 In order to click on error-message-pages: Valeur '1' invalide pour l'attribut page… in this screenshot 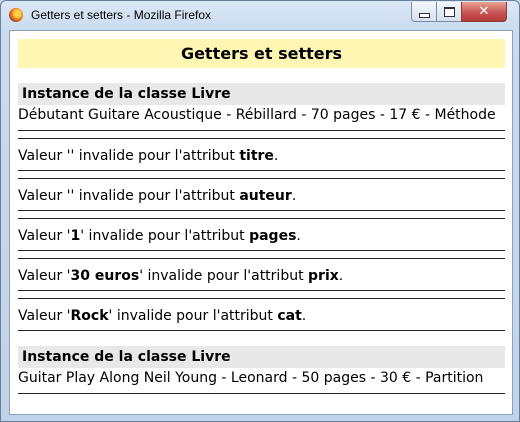, I will do `click(159, 236)`.